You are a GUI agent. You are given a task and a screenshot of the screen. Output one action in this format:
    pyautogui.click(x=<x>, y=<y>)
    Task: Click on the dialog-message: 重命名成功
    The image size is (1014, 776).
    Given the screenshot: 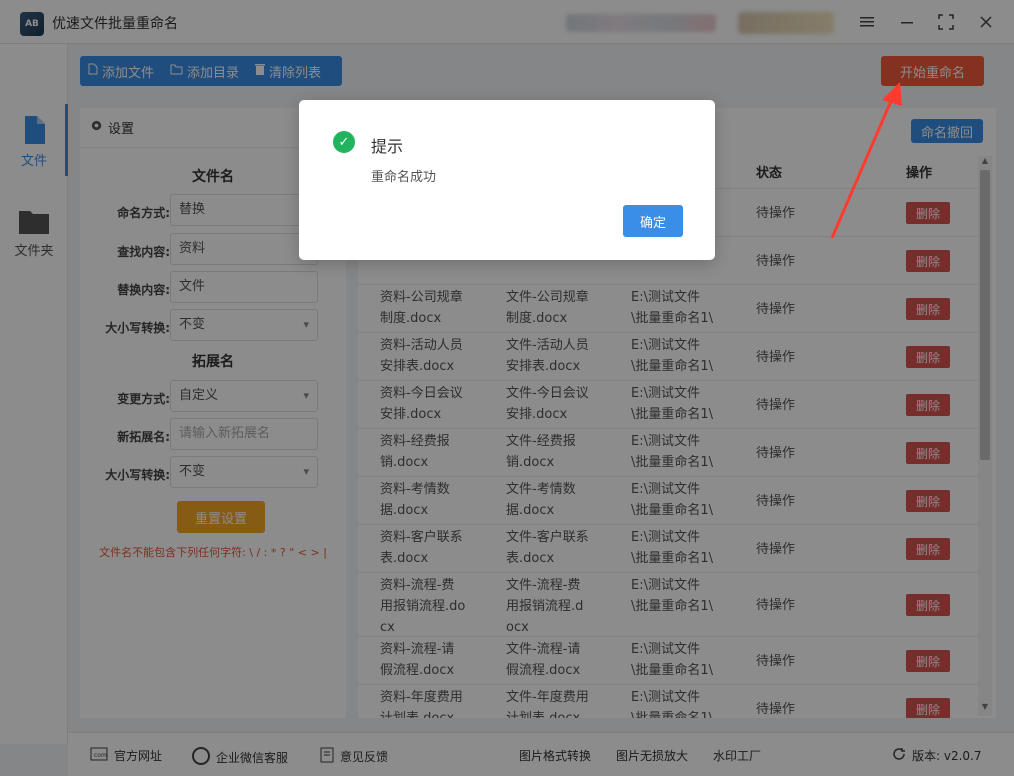 What is the action you would take?
    pyautogui.click(x=404, y=177)
    